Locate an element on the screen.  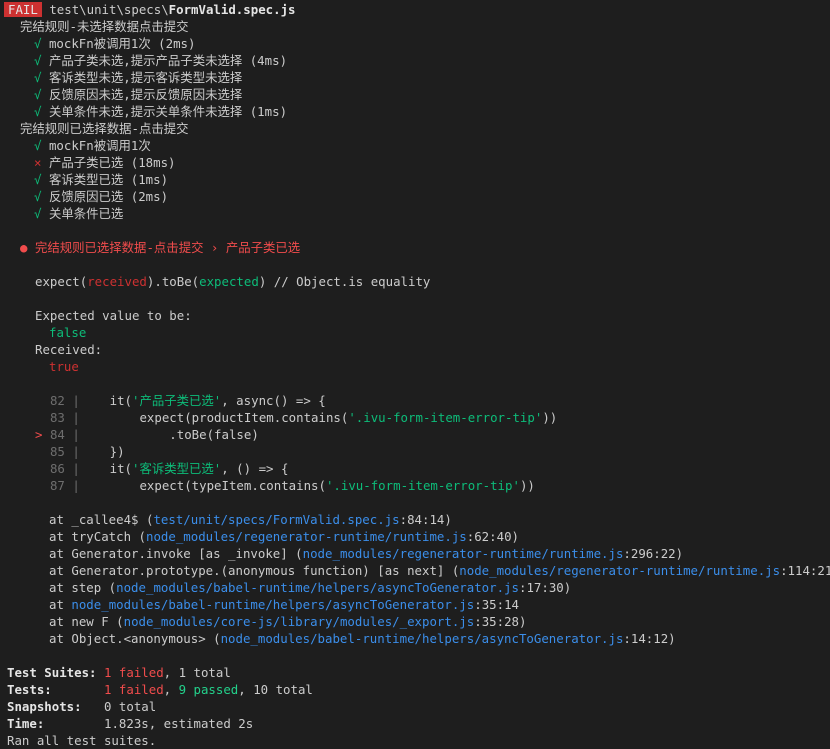
suite-title: 完结规则已选择数据-点击提交 is located at coordinates (104, 128).